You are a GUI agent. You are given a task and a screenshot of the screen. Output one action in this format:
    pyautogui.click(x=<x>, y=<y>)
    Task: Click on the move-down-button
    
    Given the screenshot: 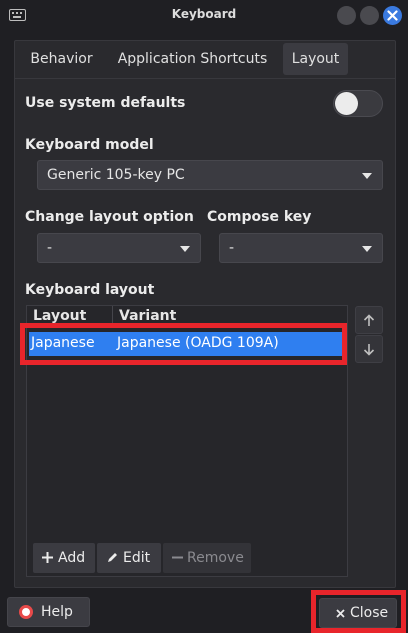 What is the action you would take?
    pyautogui.click(x=369, y=349)
    